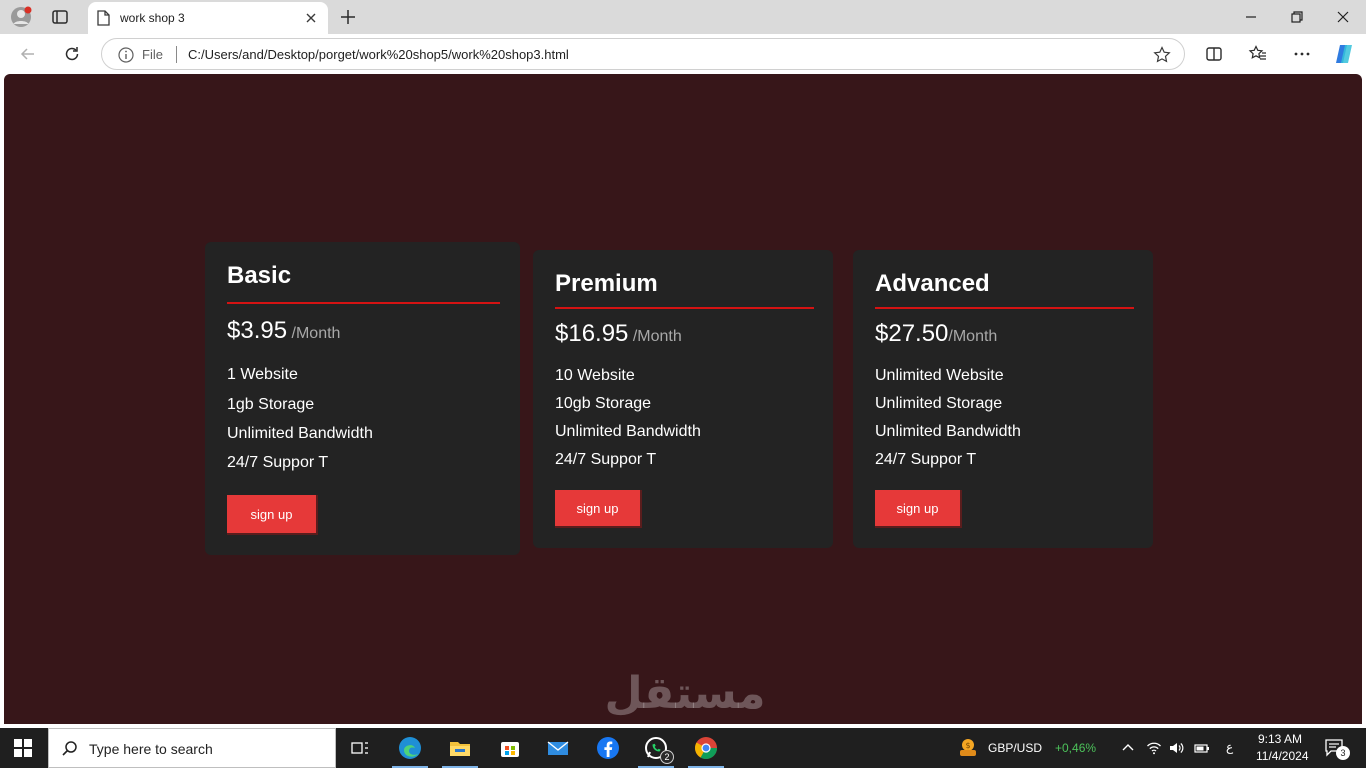  Describe the element at coordinates (360, 748) in the screenshot. I see `task-view-icon` at that location.